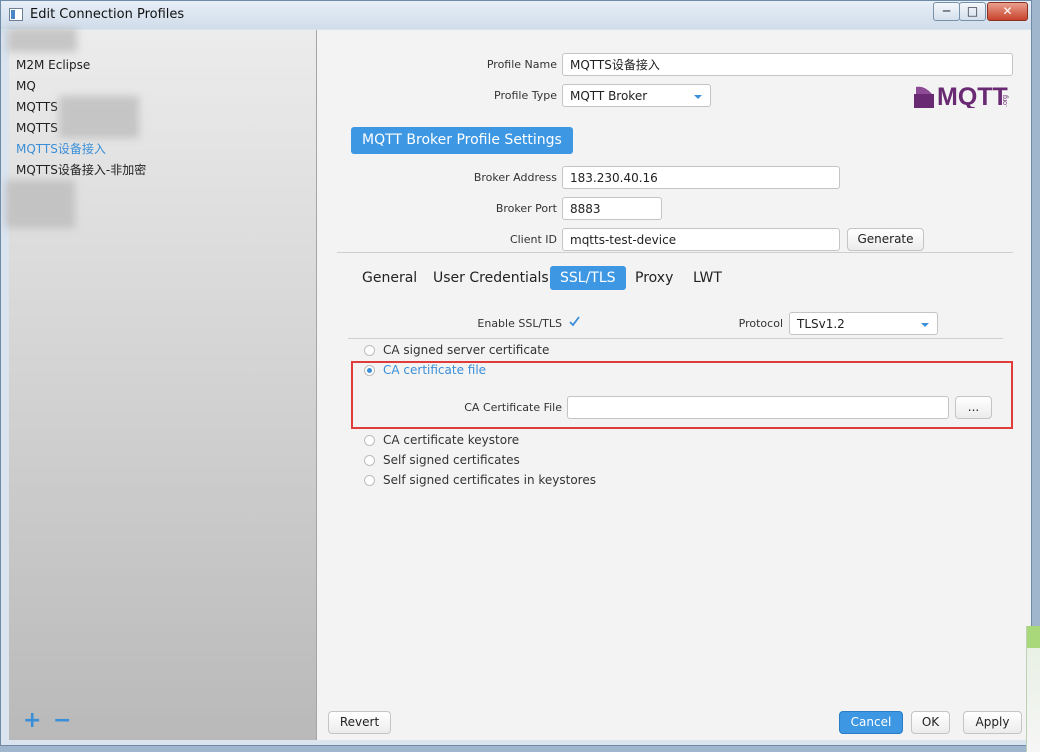 This screenshot has width=1040, height=752. I want to click on tab-ssl-tls: SSL/TLS, so click(588, 278).